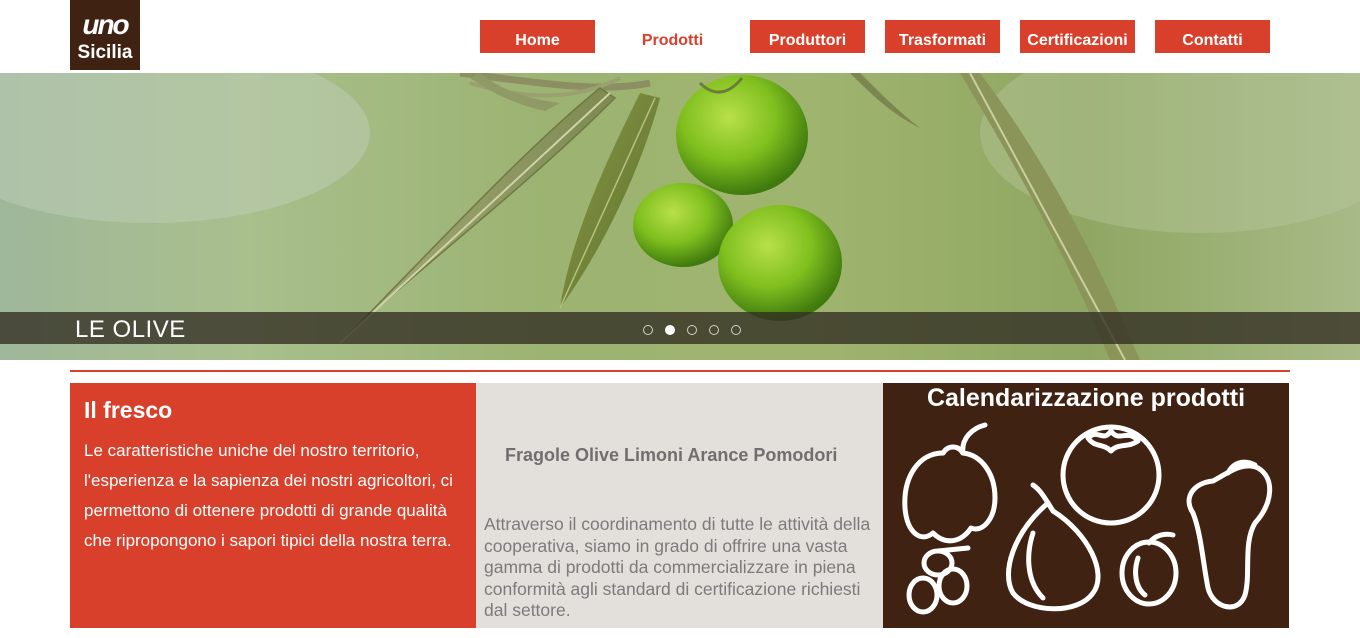  Describe the element at coordinates (680, 371) in the screenshot. I see `section-divider` at that location.